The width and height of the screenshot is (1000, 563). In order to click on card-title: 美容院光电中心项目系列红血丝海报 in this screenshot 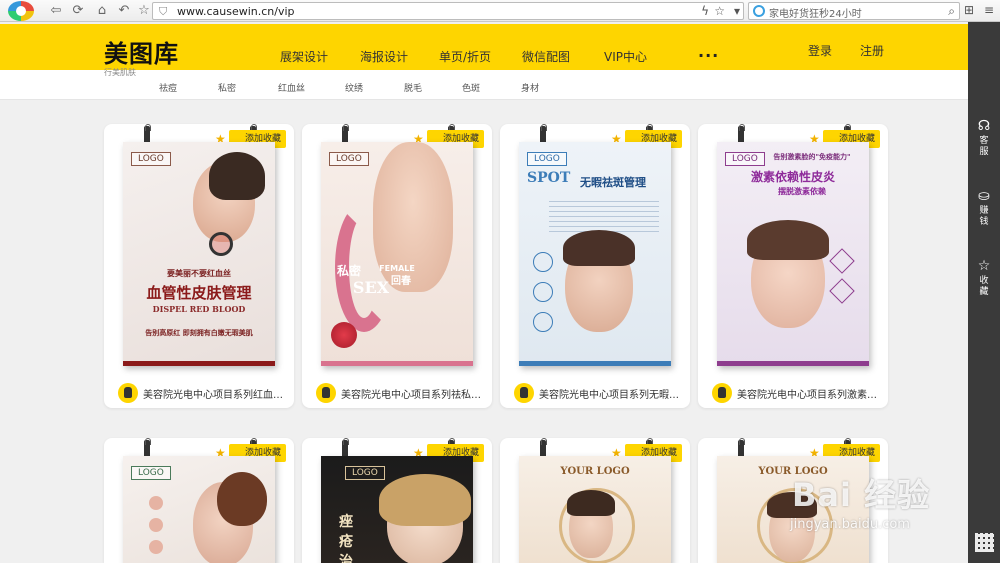, I will do `click(213, 393)`.